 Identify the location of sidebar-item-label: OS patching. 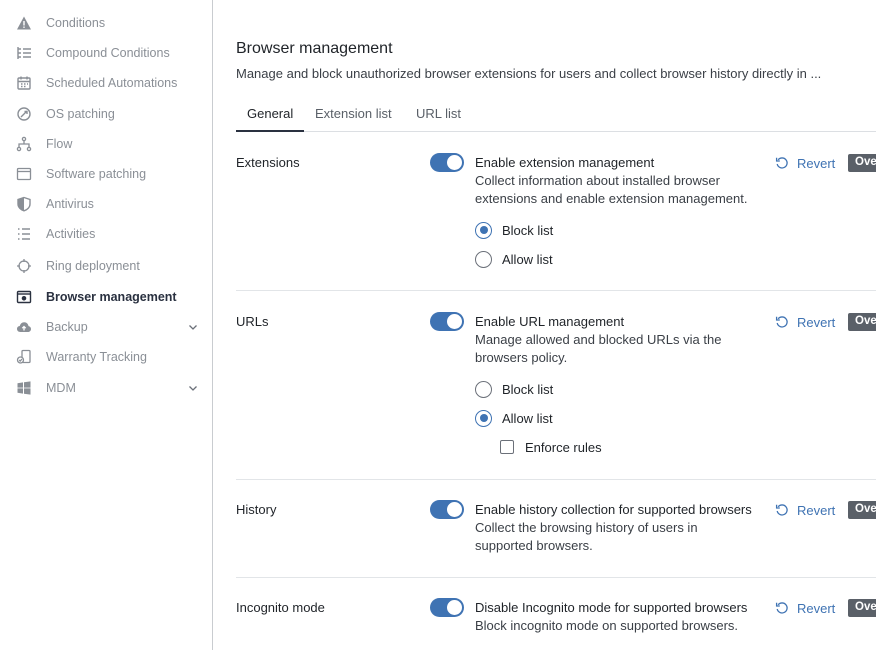
(80, 114).